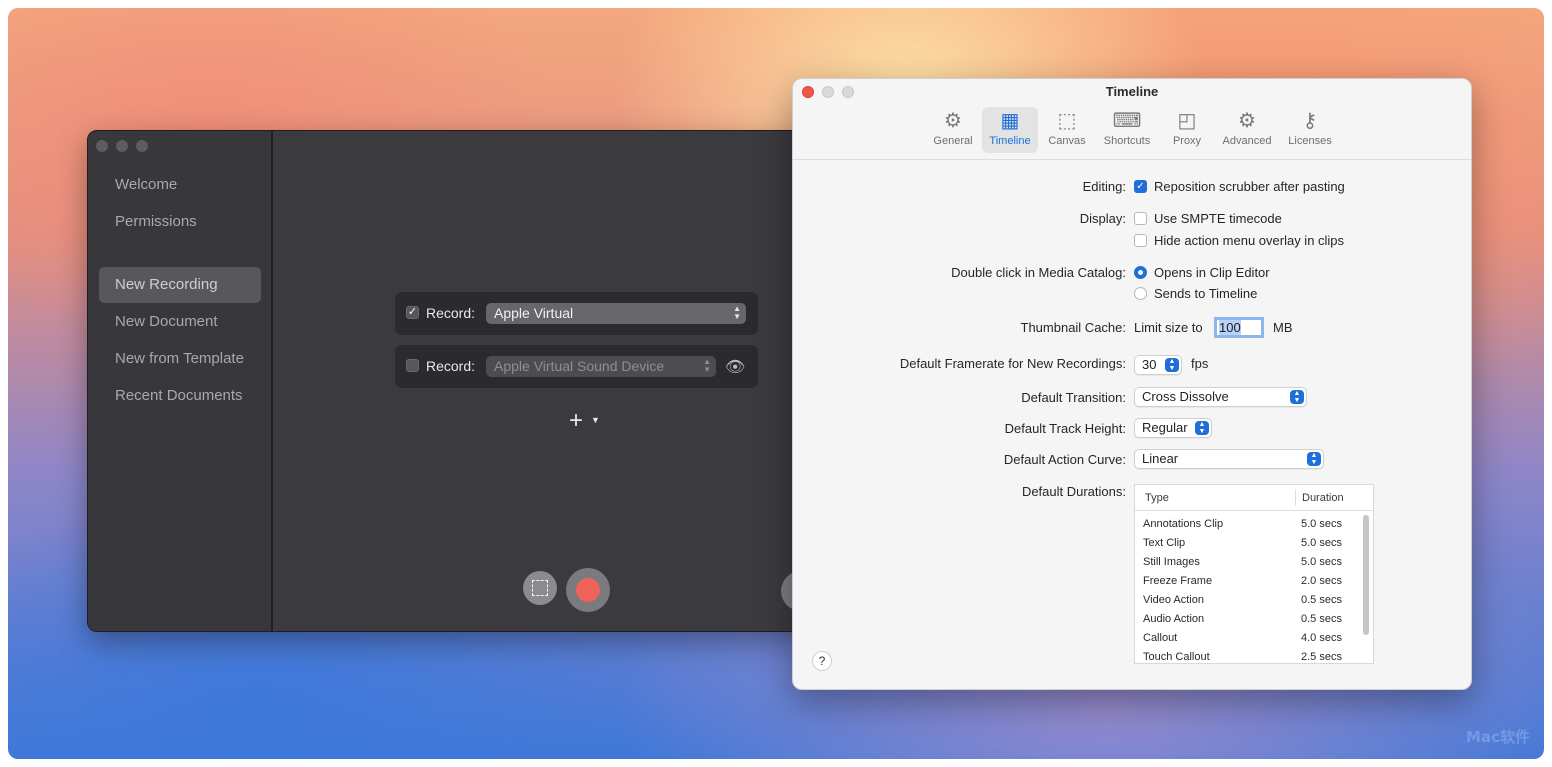 The image size is (1552, 767). I want to click on gears-icon: ⚙, so click(1247, 121).